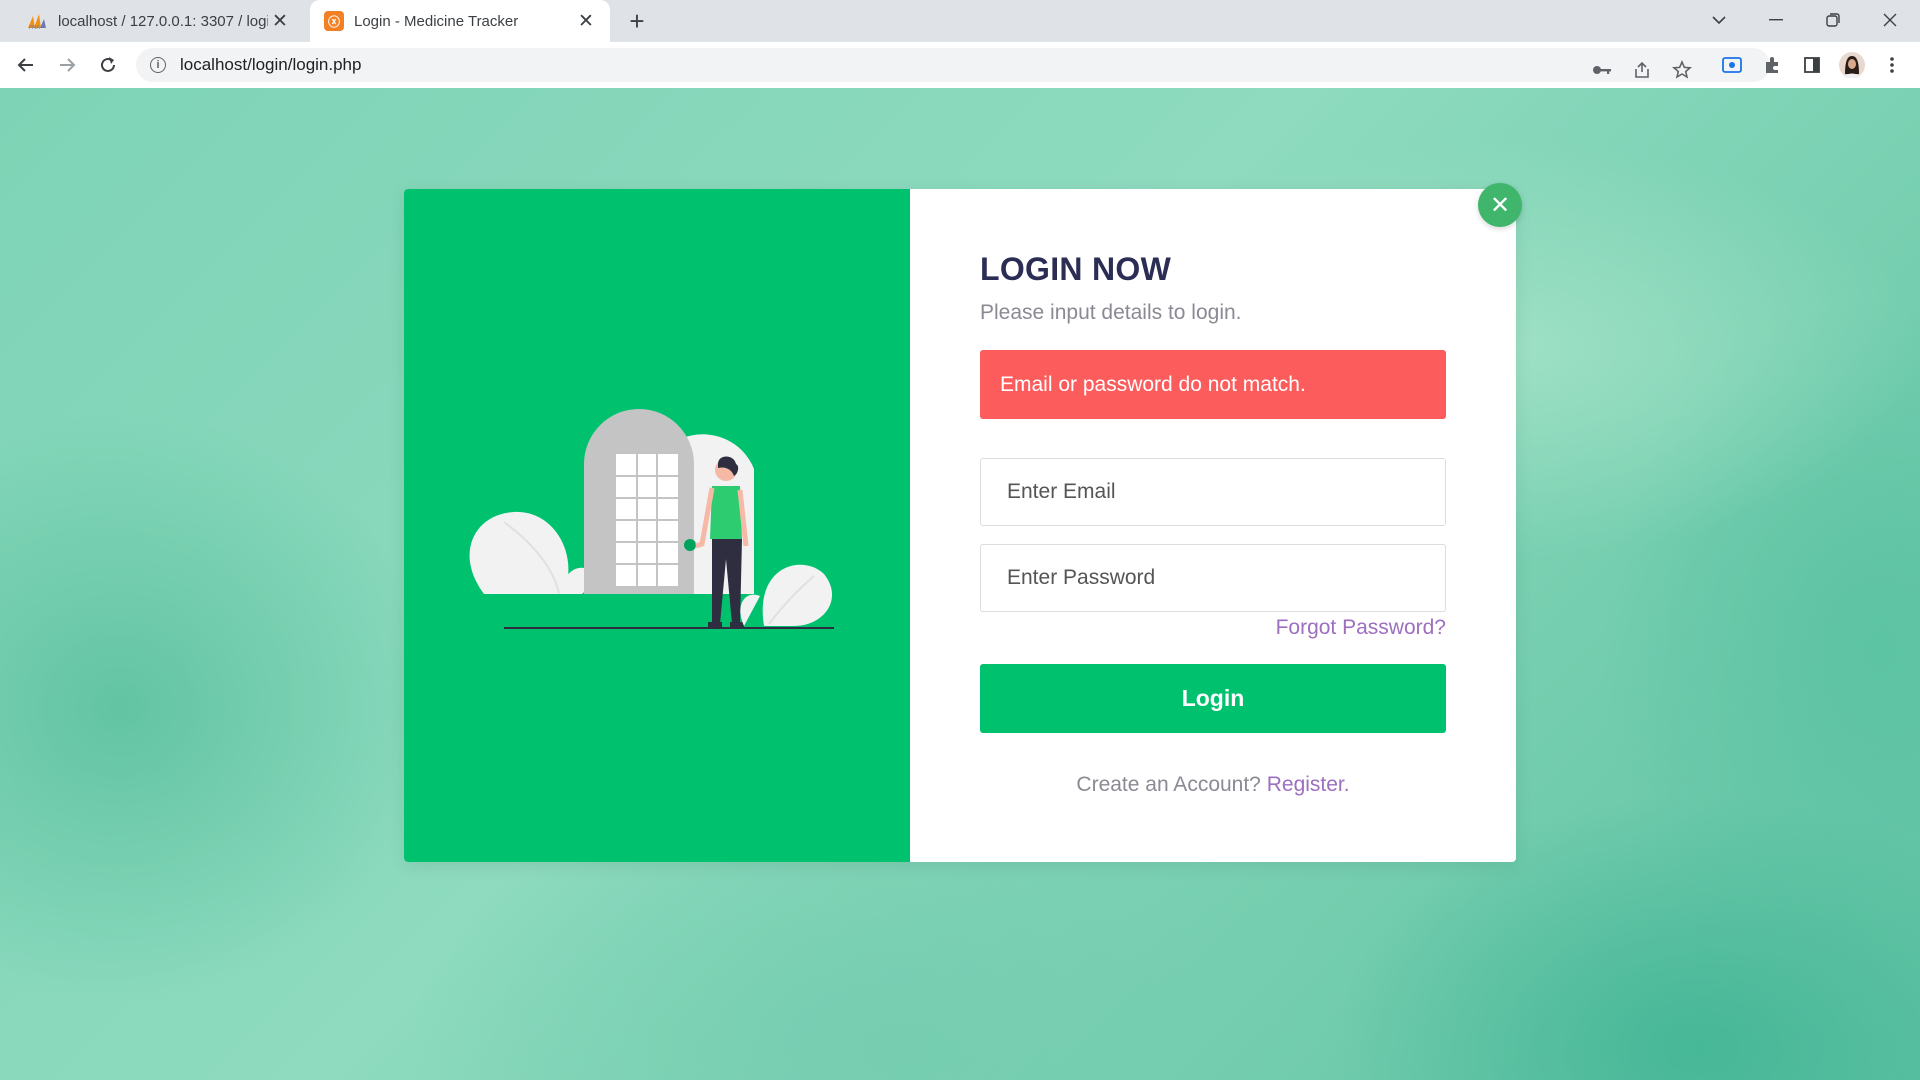 The width and height of the screenshot is (1920, 1080). Describe the element at coordinates (158, 65) in the screenshot. I see `site-info-icon: i` at that location.